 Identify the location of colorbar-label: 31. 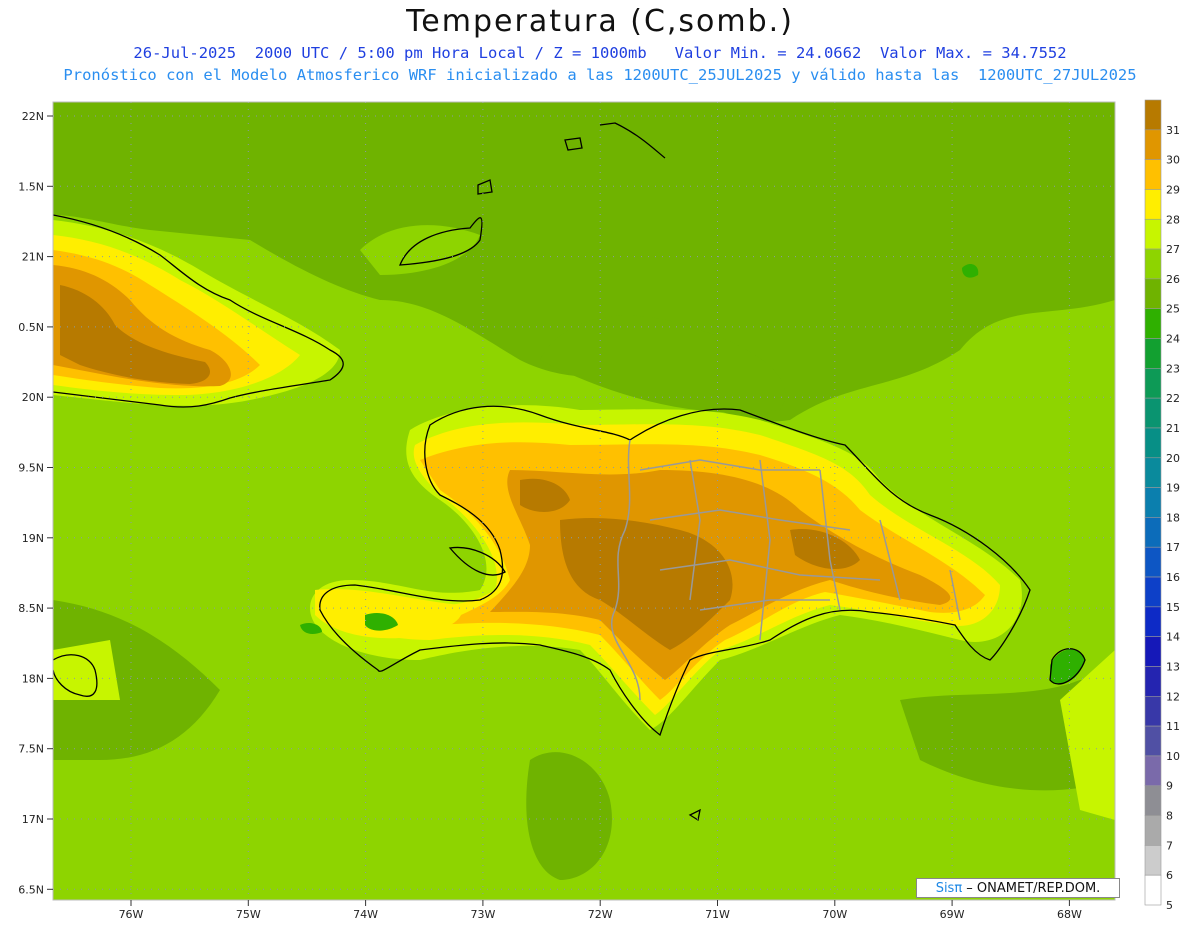
(1173, 130).